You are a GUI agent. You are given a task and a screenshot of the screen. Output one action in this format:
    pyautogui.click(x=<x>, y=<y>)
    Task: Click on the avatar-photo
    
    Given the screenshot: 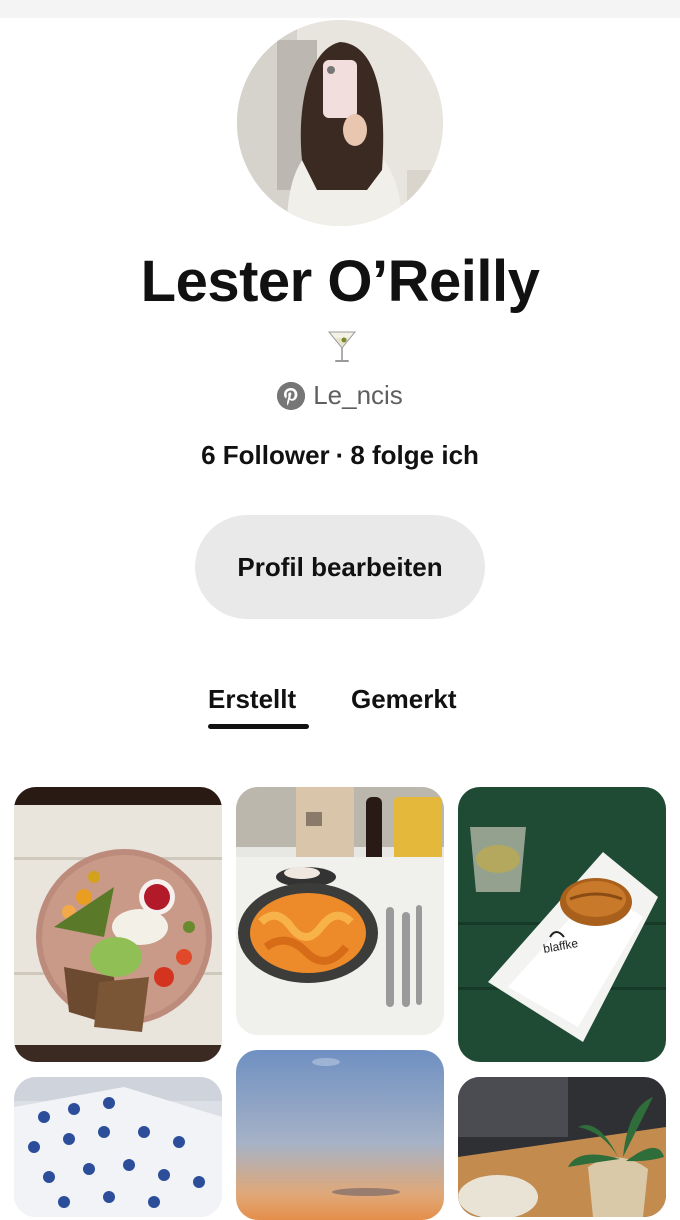 What is the action you would take?
    pyautogui.click(x=340, y=123)
    